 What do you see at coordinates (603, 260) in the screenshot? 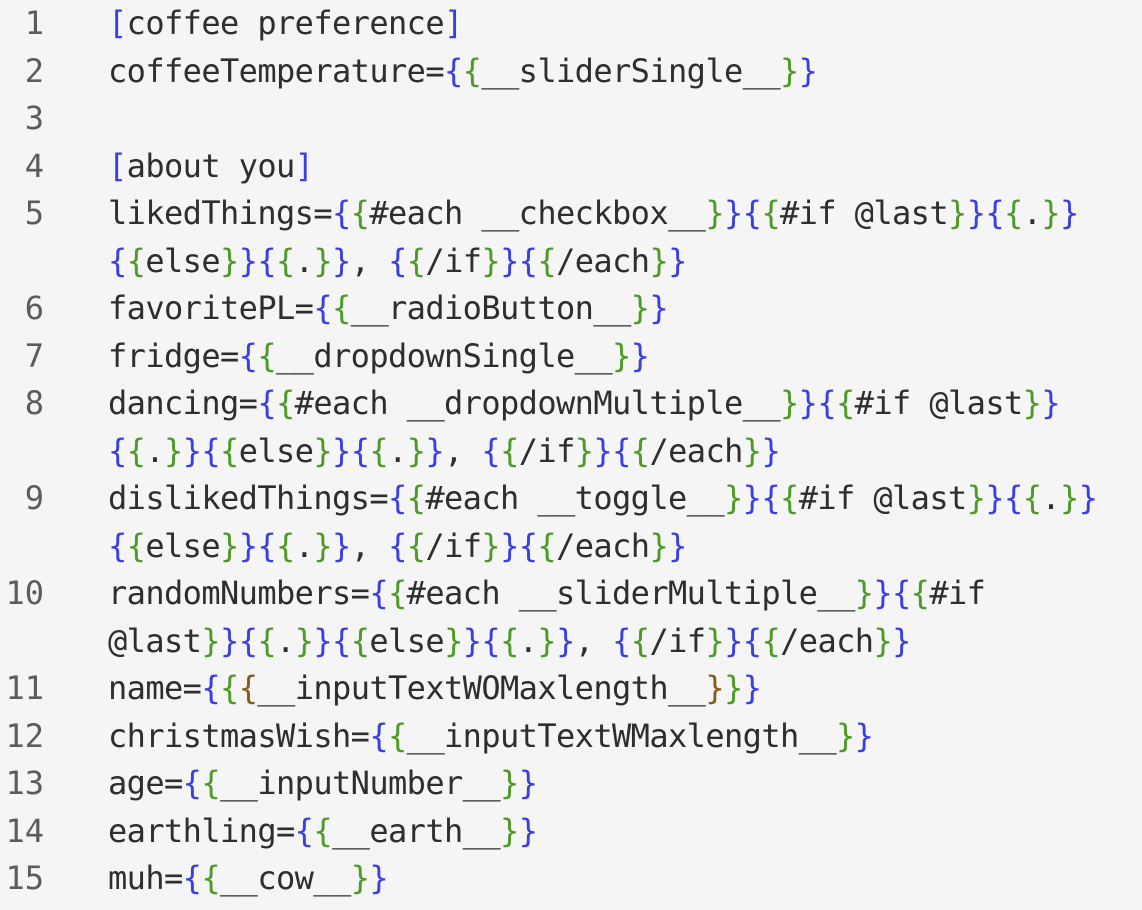
I see `code-token: /each` at bounding box center [603, 260].